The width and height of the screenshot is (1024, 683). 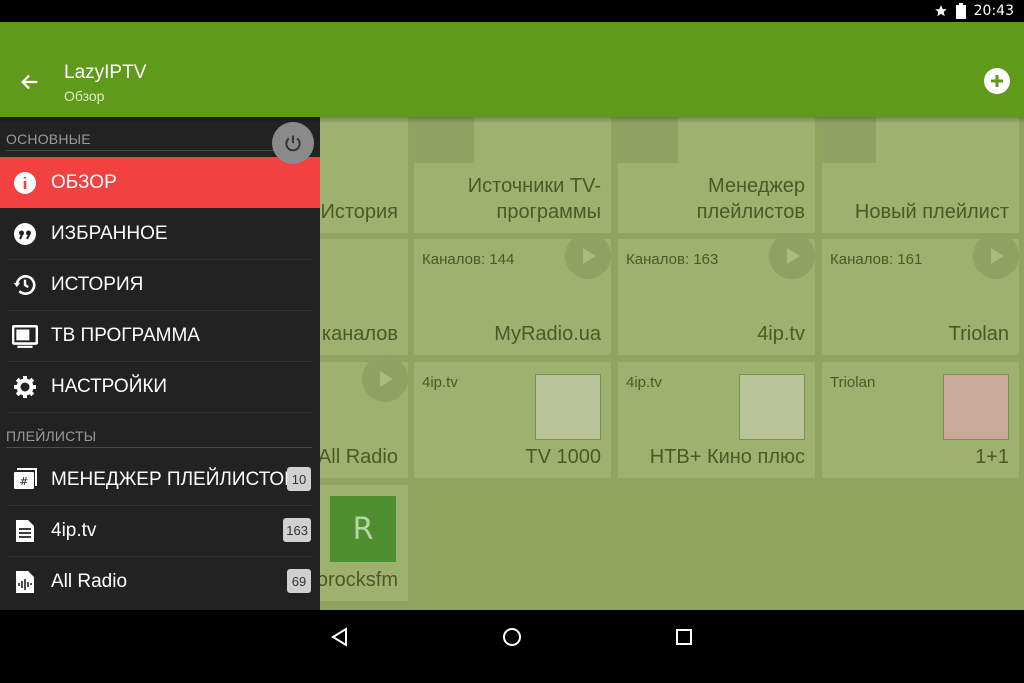 What do you see at coordinates (920, 420) in the screenshot?
I see `tile-1plus1: Triolan 1+1` at bounding box center [920, 420].